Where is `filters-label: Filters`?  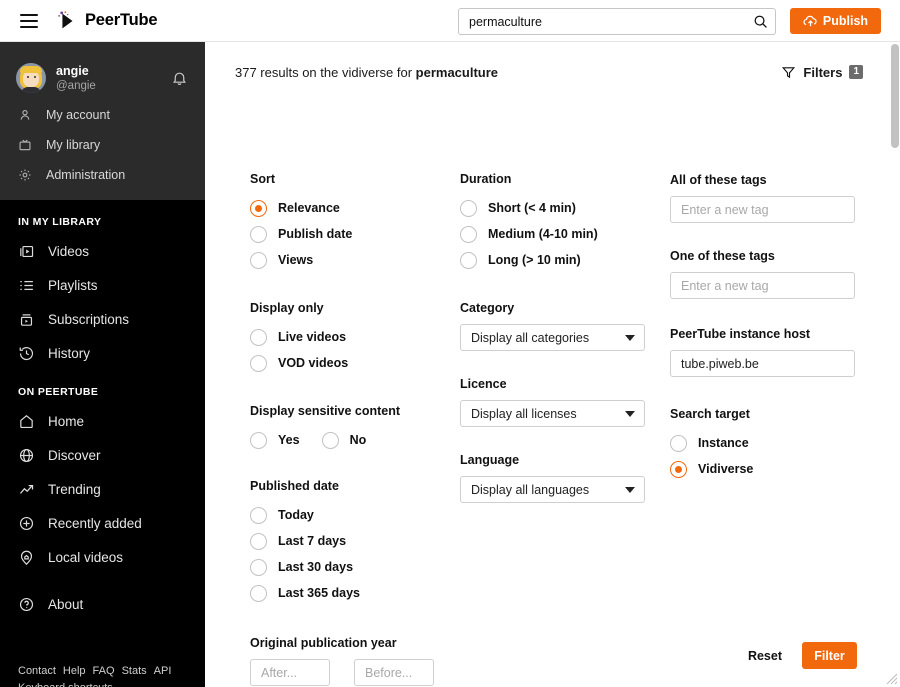 filters-label: Filters is located at coordinates (823, 72).